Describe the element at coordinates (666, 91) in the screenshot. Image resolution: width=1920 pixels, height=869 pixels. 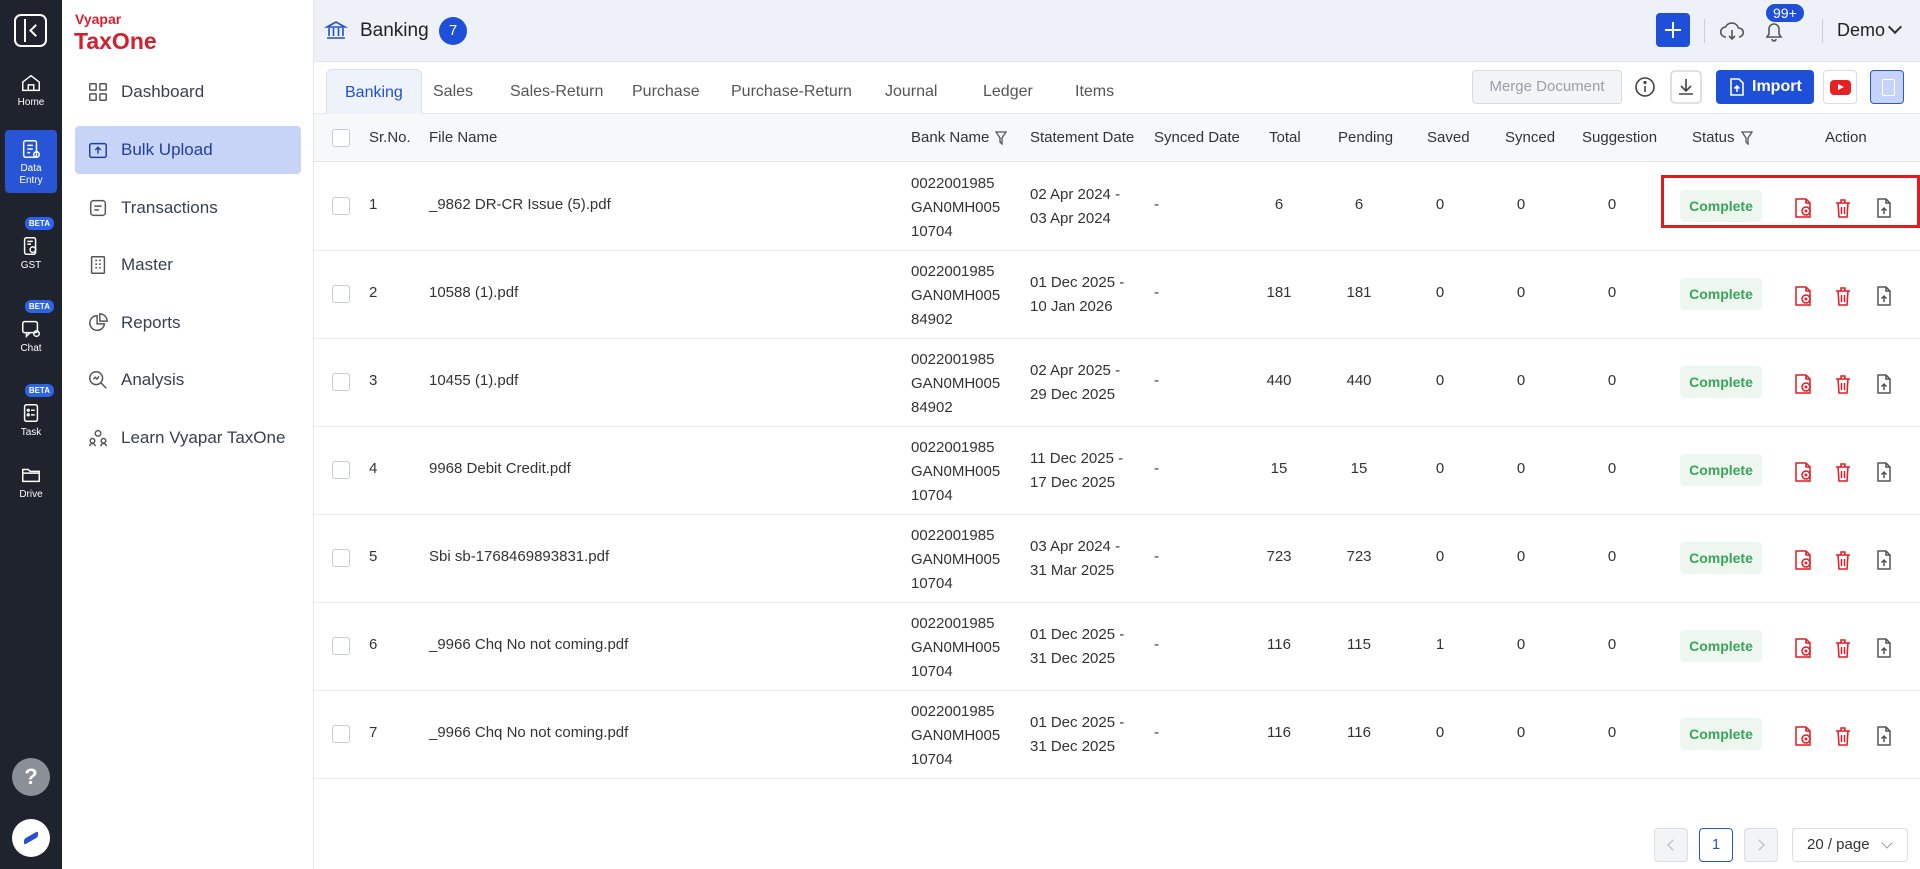
I see `tab-purchase: Purchase` at that location.